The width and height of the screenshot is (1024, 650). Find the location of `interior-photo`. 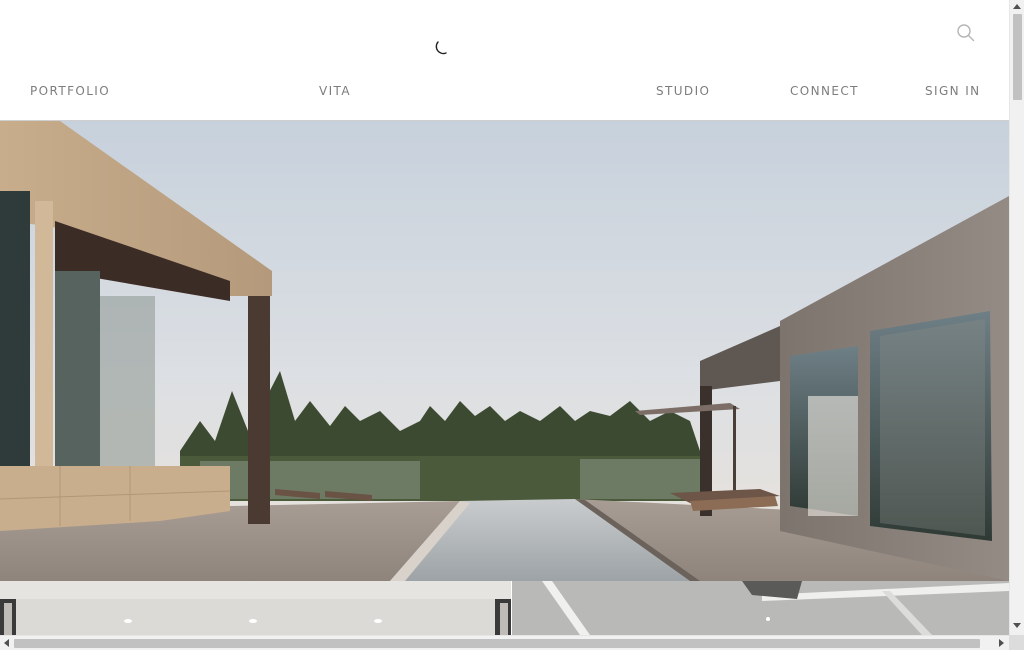

interior-photo is located at coordinates (255, 608).